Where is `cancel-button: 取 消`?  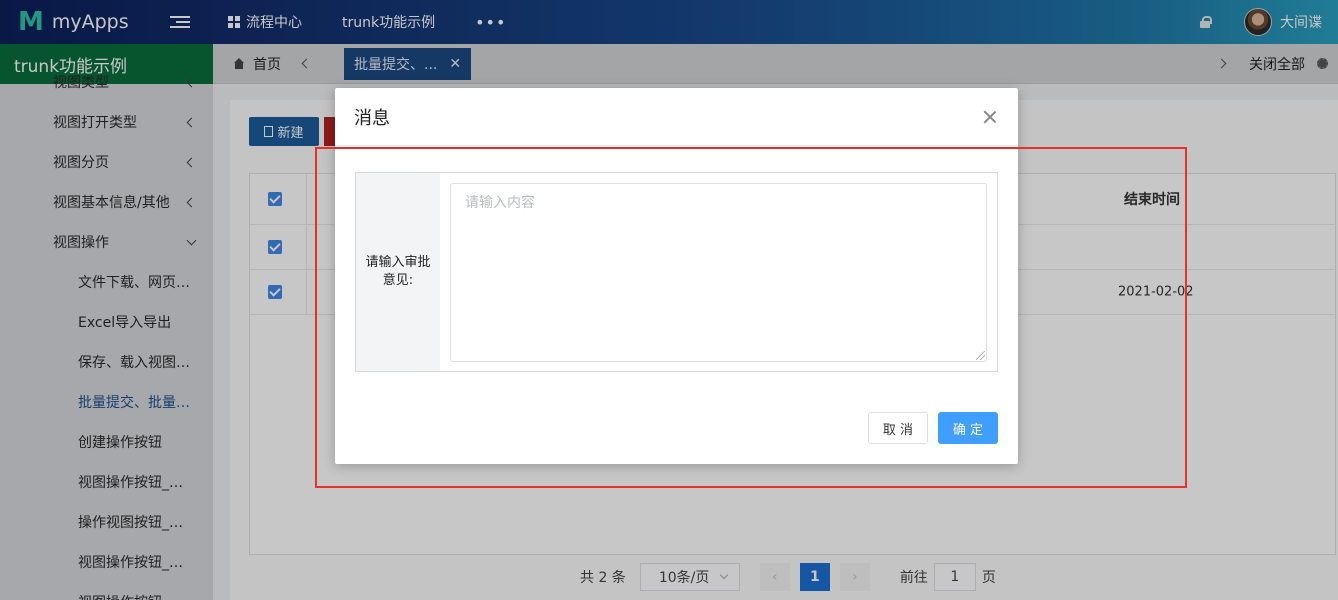
cancel-button: 取 消 is located at coordinates (898, 428).